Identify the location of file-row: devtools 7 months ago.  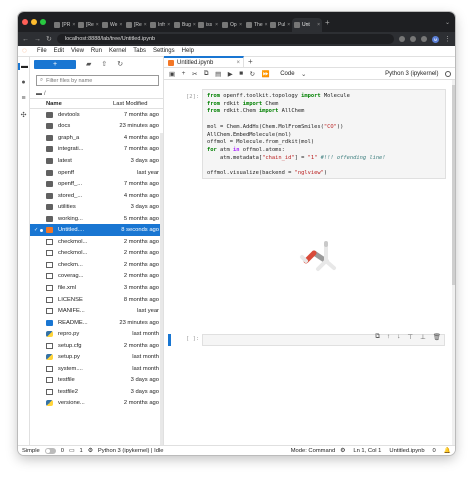
(96, 115).